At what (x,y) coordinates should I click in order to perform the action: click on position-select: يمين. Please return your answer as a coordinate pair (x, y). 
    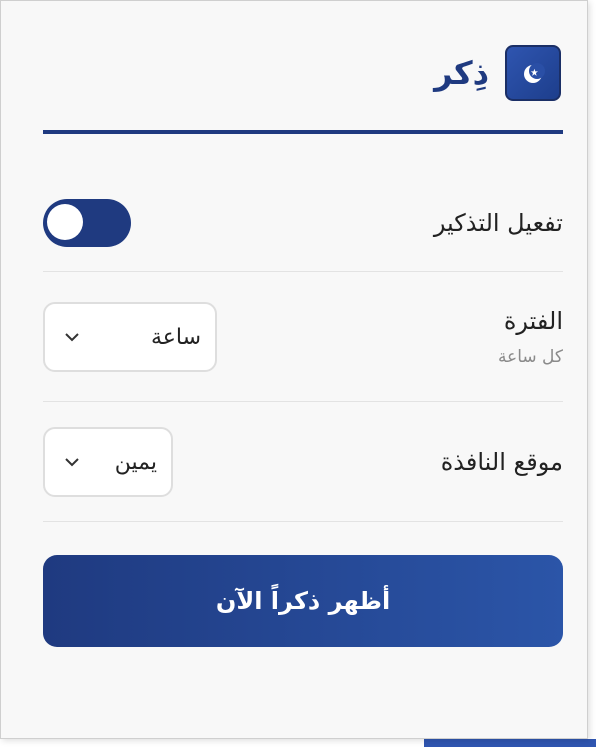
    Looking at the image, I should click on (108, 462).